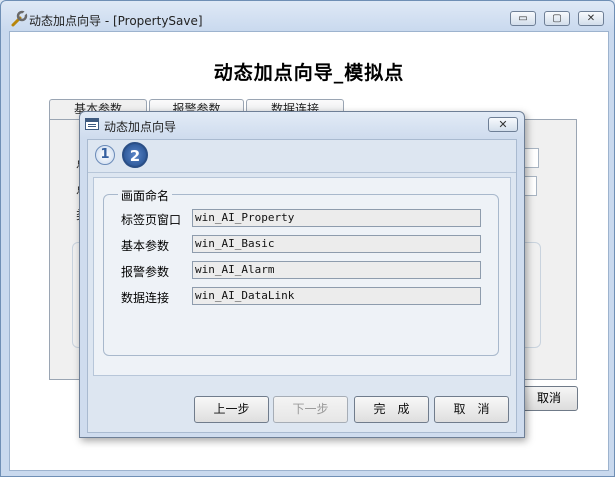 The width and height of the screenshot is (615, 477). Describe the element at coordinates (336, 218) in the screenshot. I see `tab-window-name-input: win_AI_Property` at that location.